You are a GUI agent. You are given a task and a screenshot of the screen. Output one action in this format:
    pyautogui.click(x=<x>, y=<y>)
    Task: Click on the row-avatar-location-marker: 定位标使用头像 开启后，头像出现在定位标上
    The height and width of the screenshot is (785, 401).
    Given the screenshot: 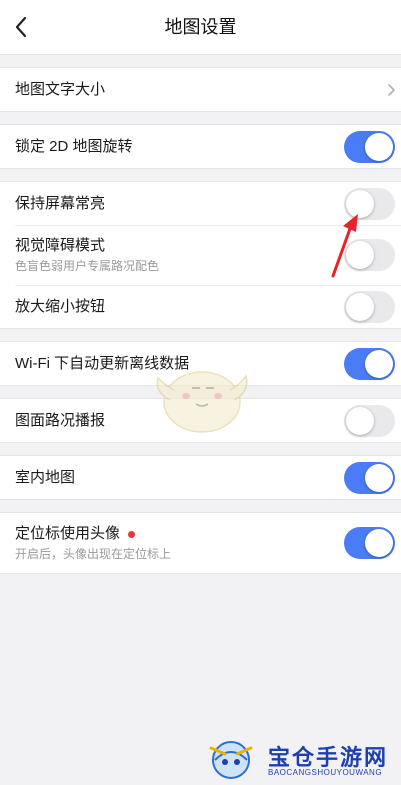 What is the action you would take?
    pyautogui.click(x=200, y=543)
    